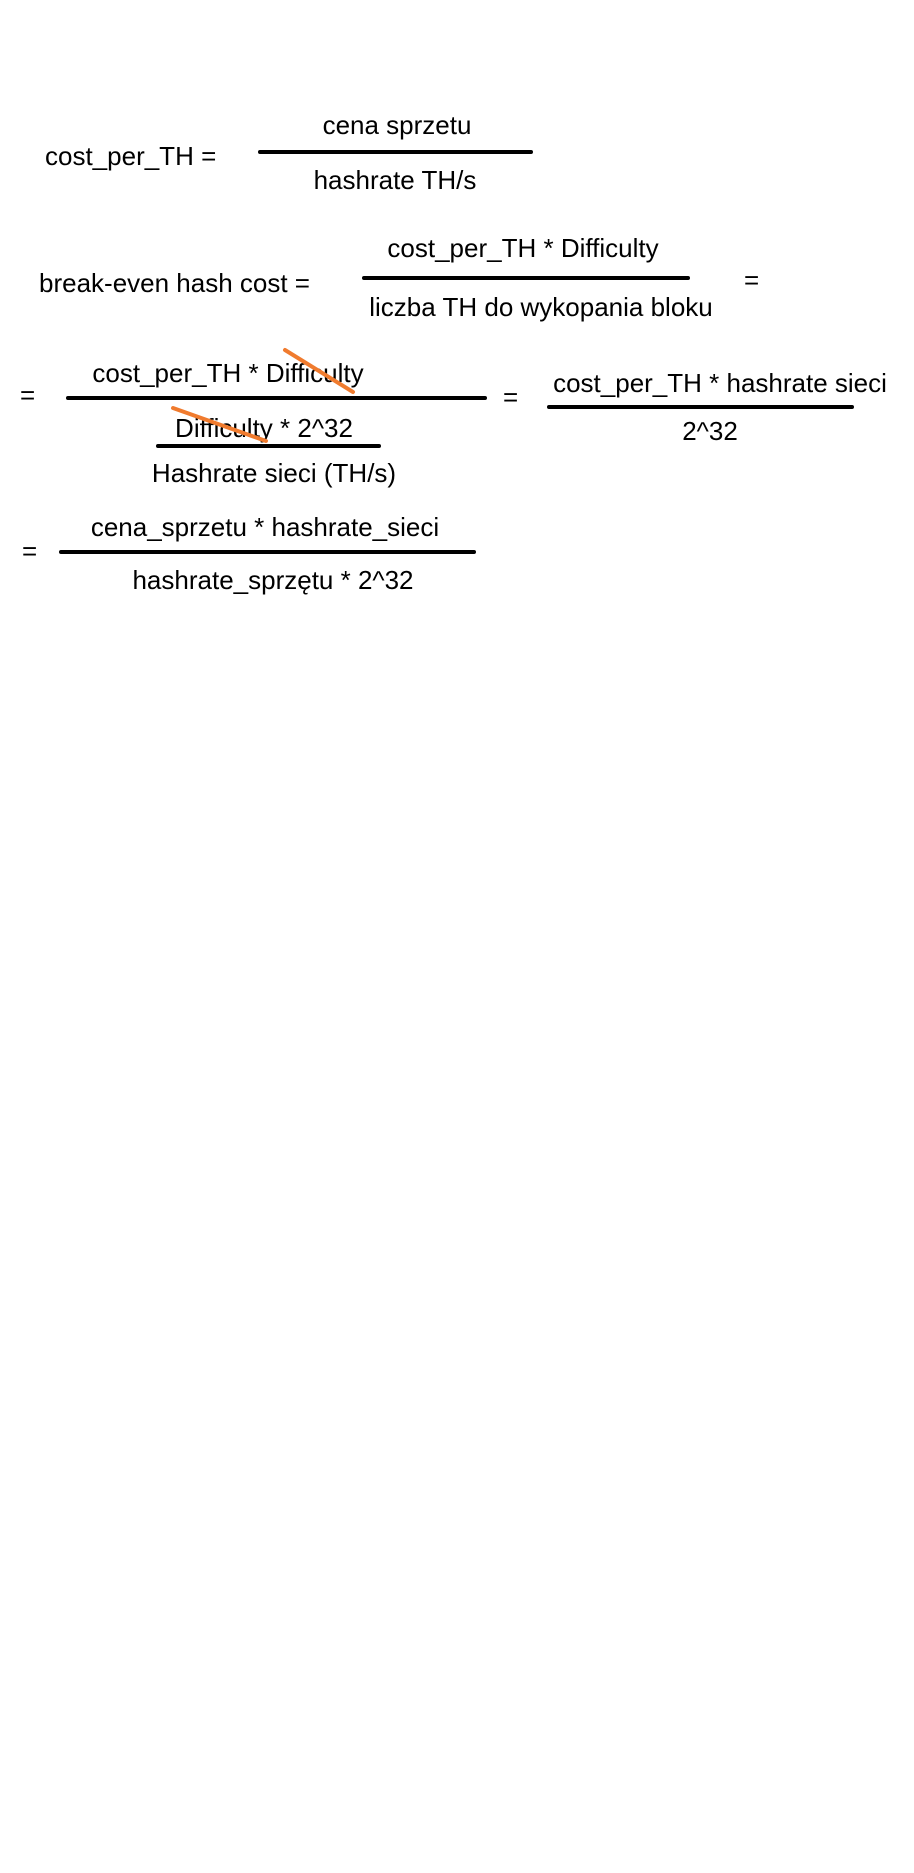 This screenshot has height=1873, width=914. I want to click on eq4-denominator: hashrate_sprzętu * 2^32, so click(273, 580).